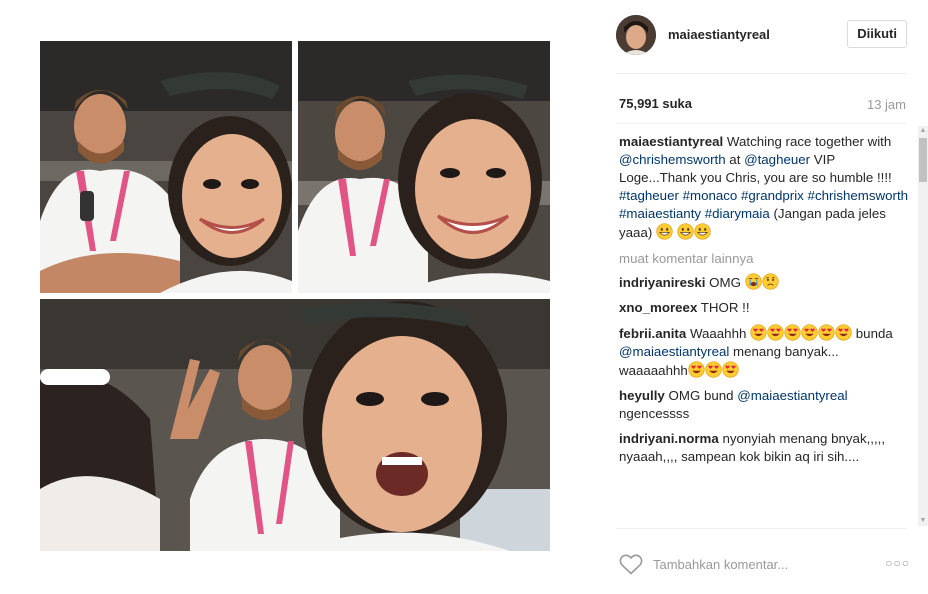  I want to click on hashtag-link: #monaco, so click(710, 195).